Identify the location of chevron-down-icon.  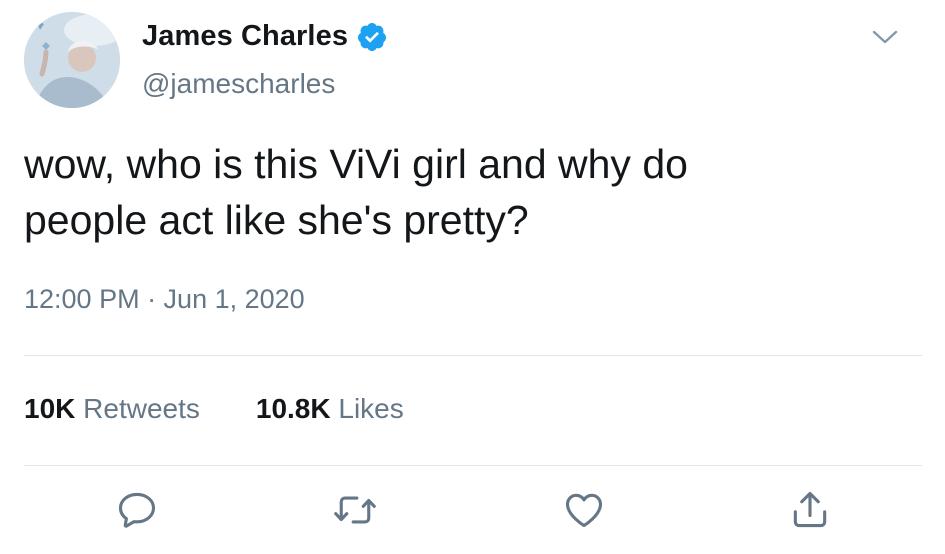
(885, 37).